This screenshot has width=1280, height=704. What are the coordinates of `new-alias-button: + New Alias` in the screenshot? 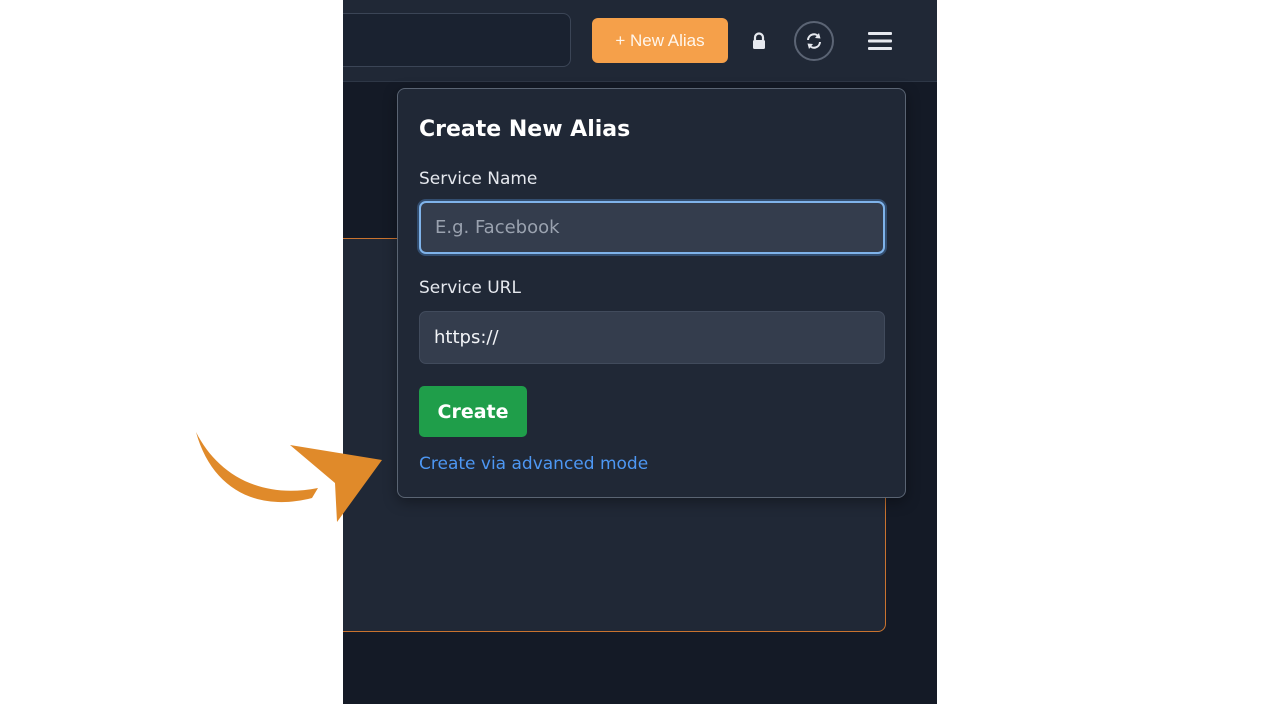 It's located at (660, 40).